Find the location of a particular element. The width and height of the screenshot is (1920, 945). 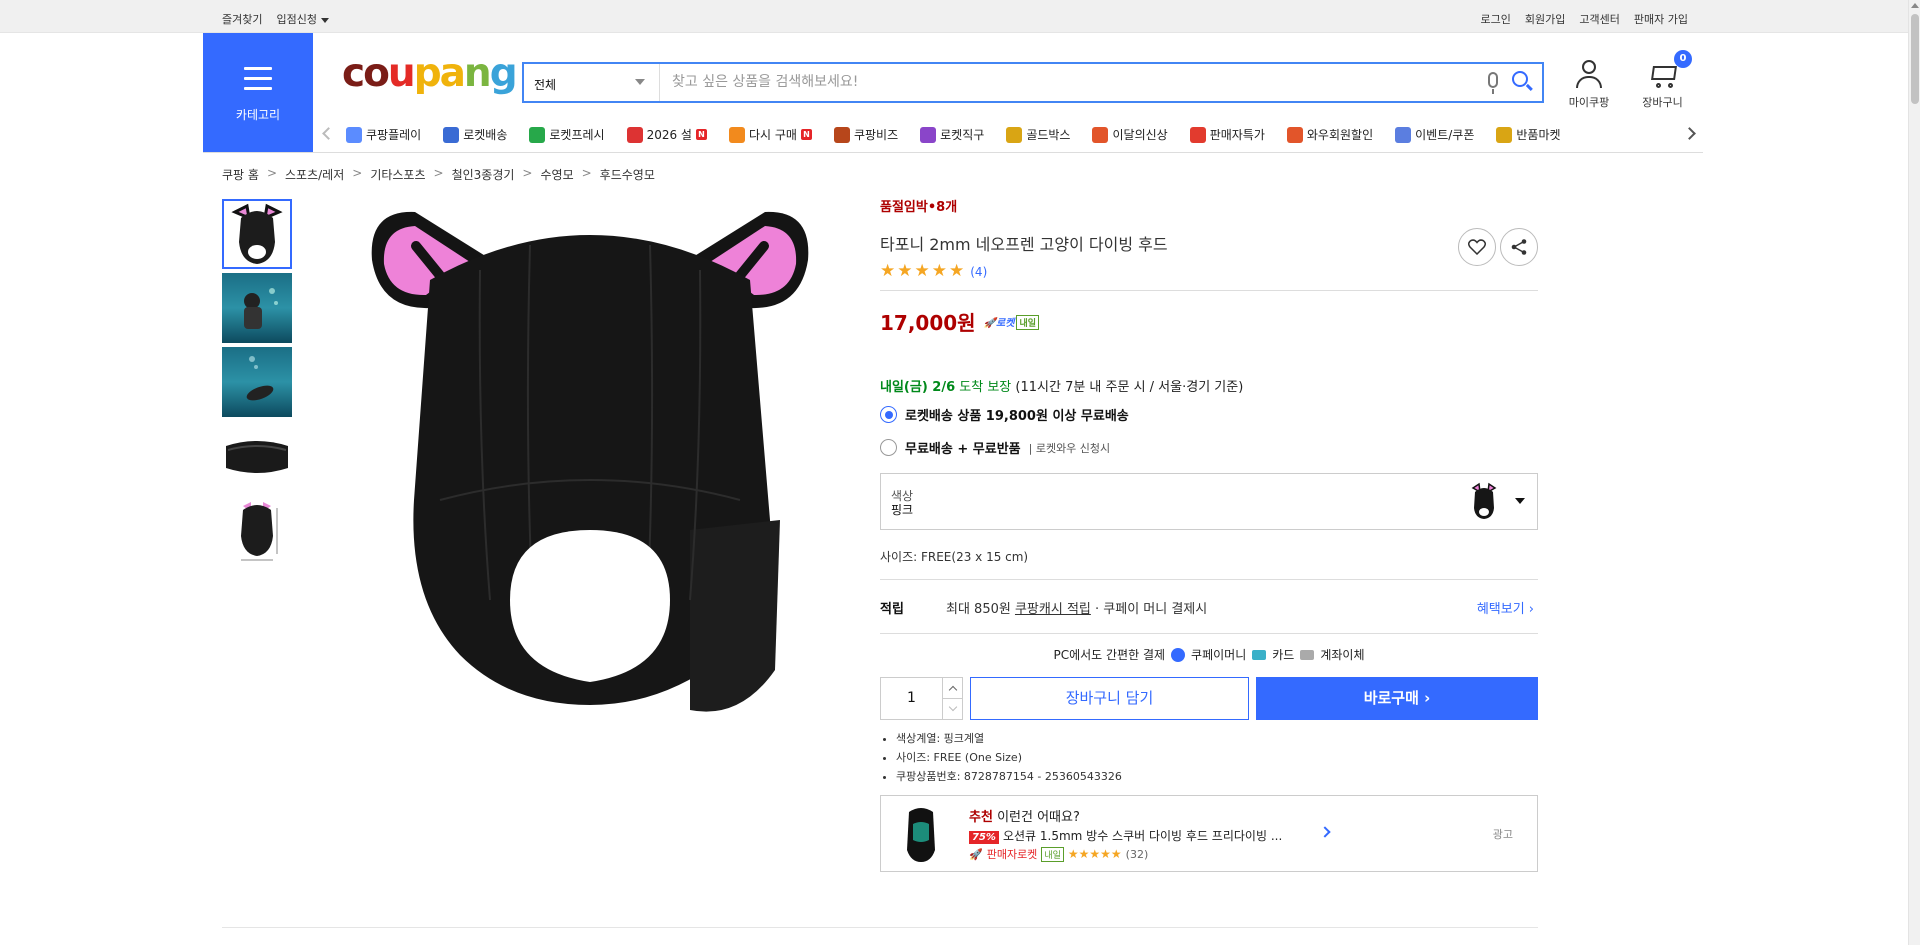

share-button is located at coordinates (1519, 247).